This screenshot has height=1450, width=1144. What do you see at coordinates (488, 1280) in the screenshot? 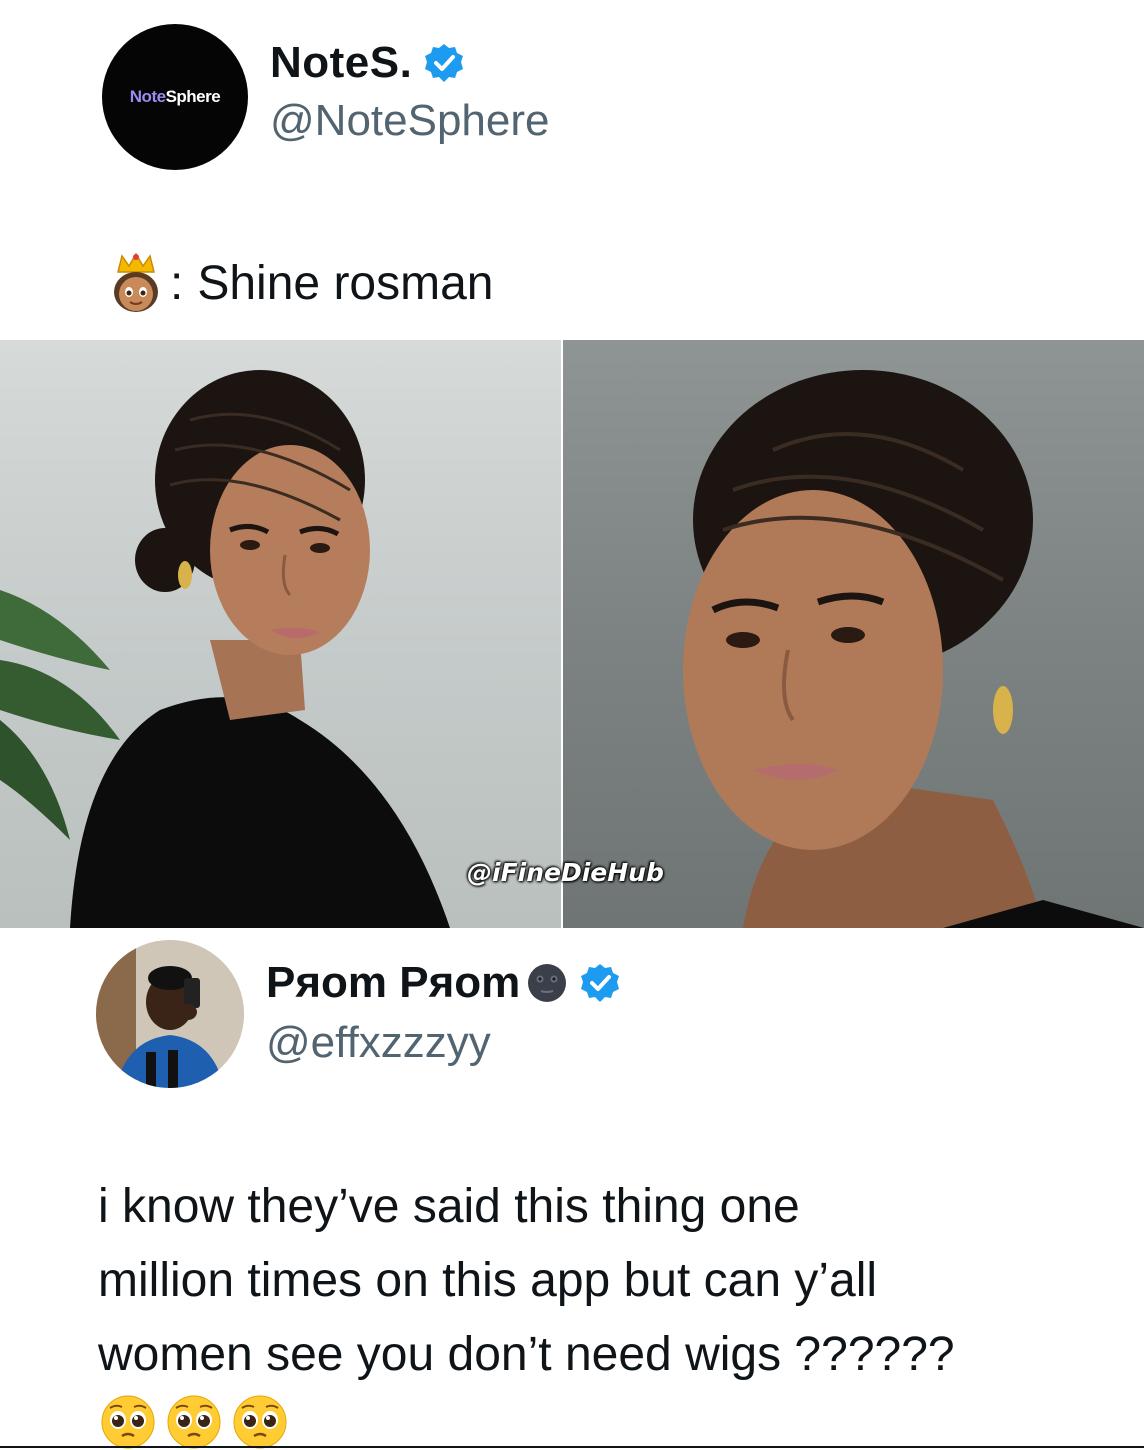
I see `reply-text-line: million times on this app but can y’all` at bounding box center [488, 1280].